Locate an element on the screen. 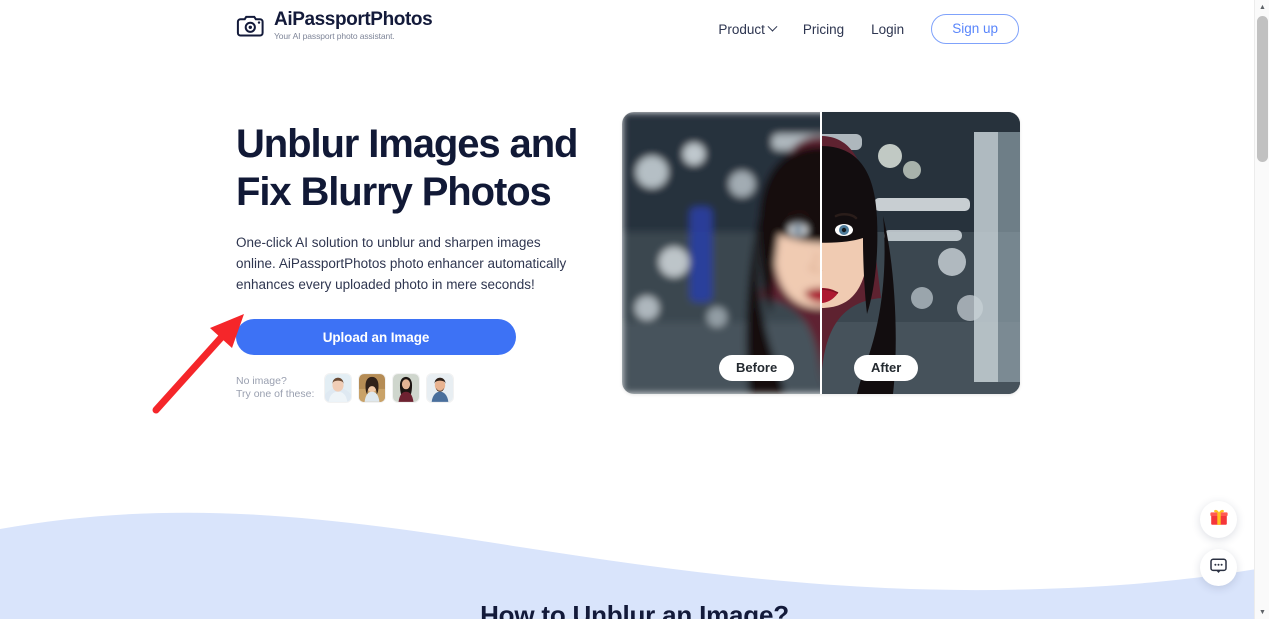  before-label: Before is located at coordinates (757, 368).